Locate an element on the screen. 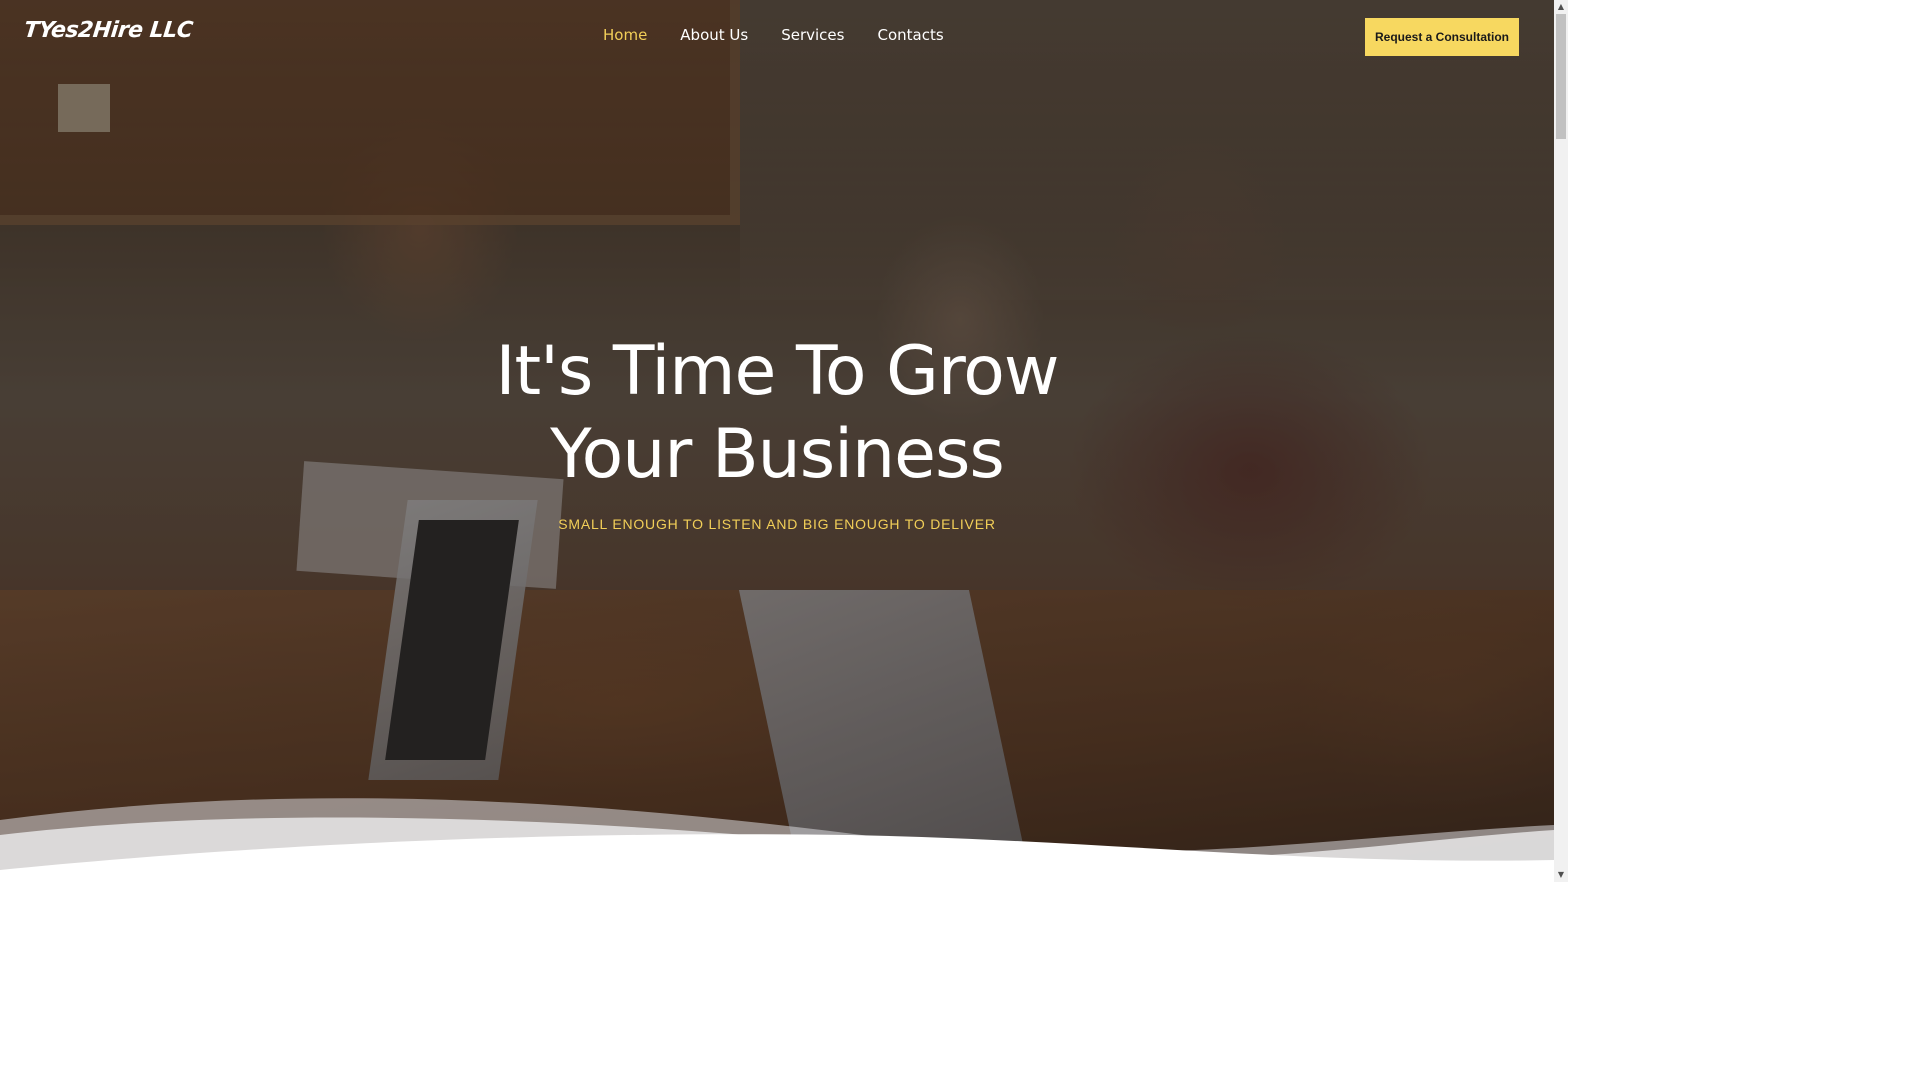 This screenshot has height=1080, width=1920. chevron-down-icon: ▼ is located at coordinates (1561, 875).